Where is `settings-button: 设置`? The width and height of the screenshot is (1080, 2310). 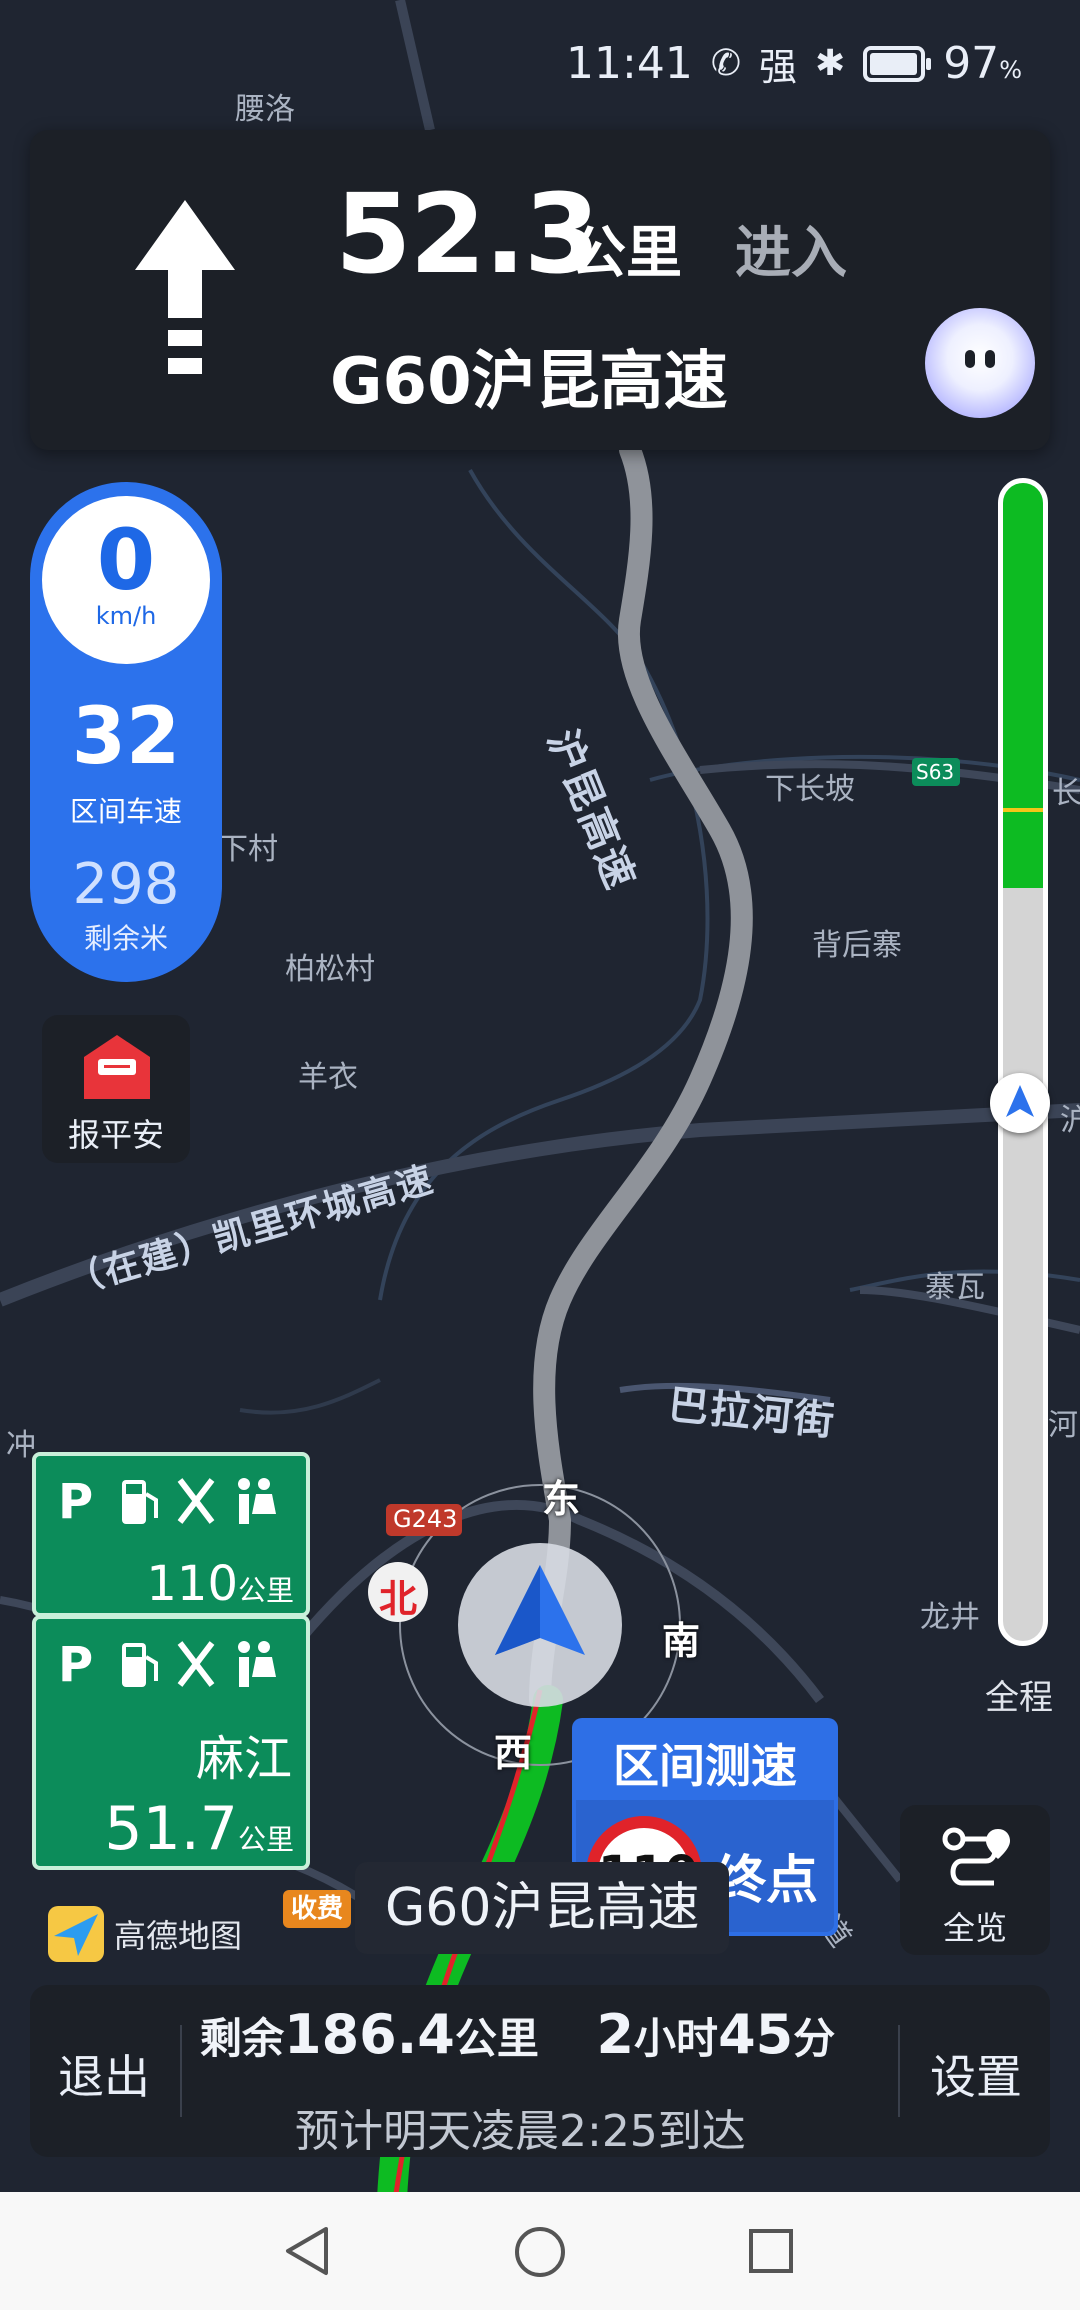 settings-button: 设置 is located at coordinates (976, 2074).